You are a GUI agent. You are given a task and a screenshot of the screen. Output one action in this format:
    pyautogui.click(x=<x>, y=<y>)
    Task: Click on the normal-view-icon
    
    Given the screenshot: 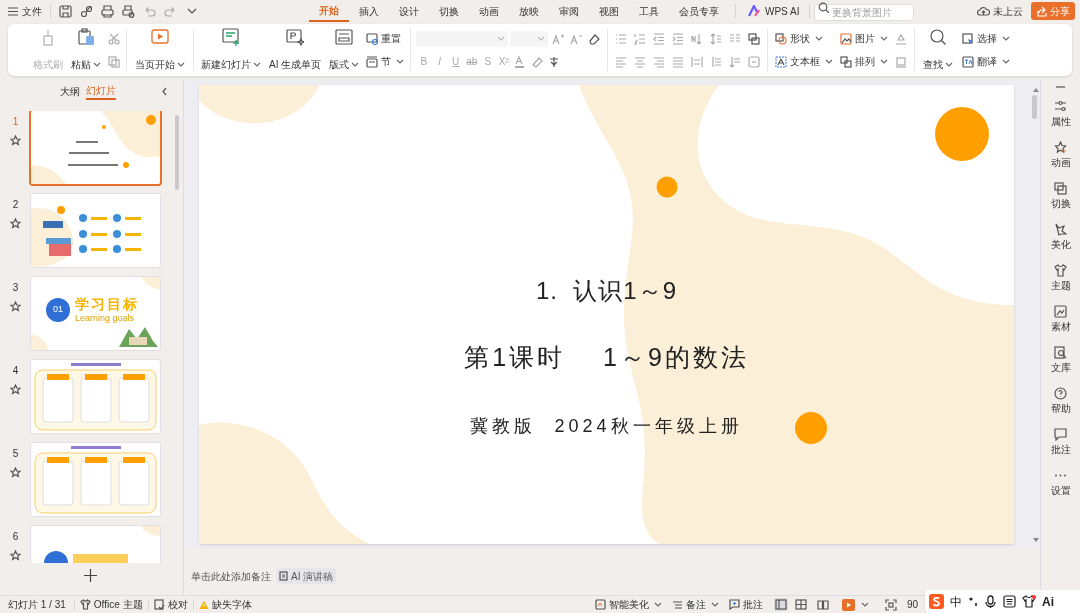 What is the action you would take?
    pyautogui.click(x=780, y=604)
    